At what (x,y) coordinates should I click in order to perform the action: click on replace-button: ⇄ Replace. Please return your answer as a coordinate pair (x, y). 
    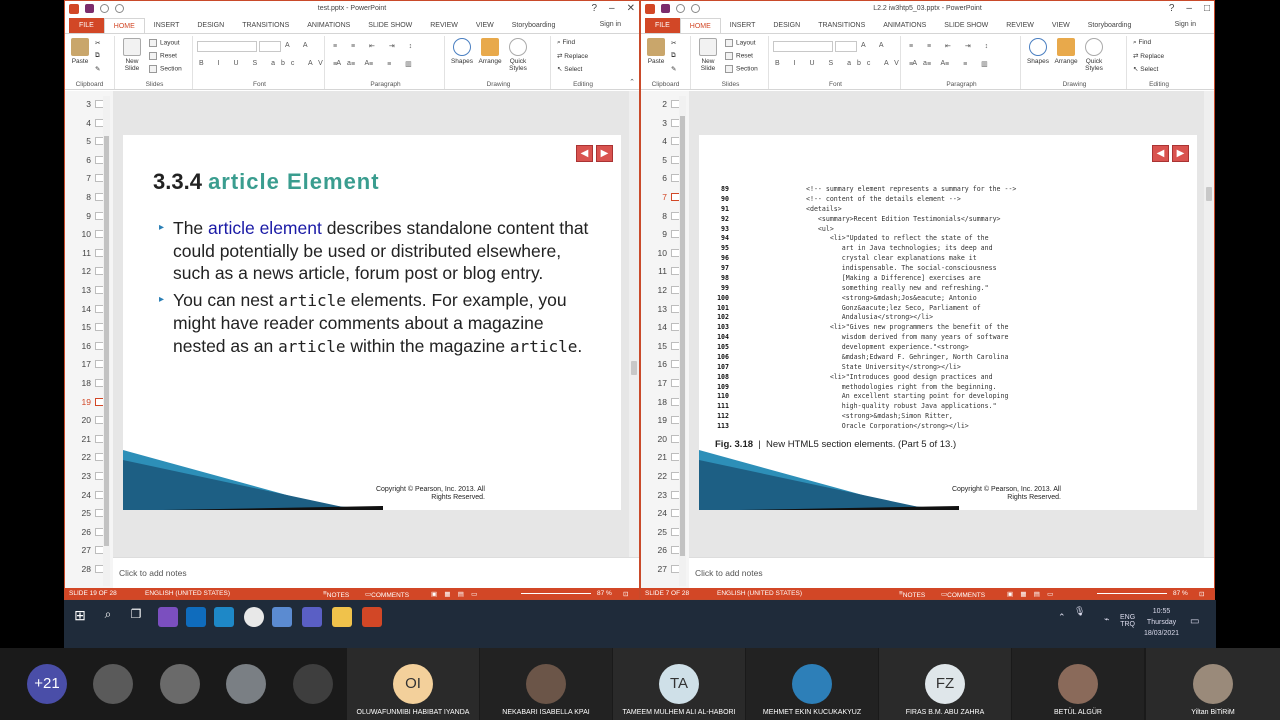
    Looking at the image, I should click on (1148, 56).